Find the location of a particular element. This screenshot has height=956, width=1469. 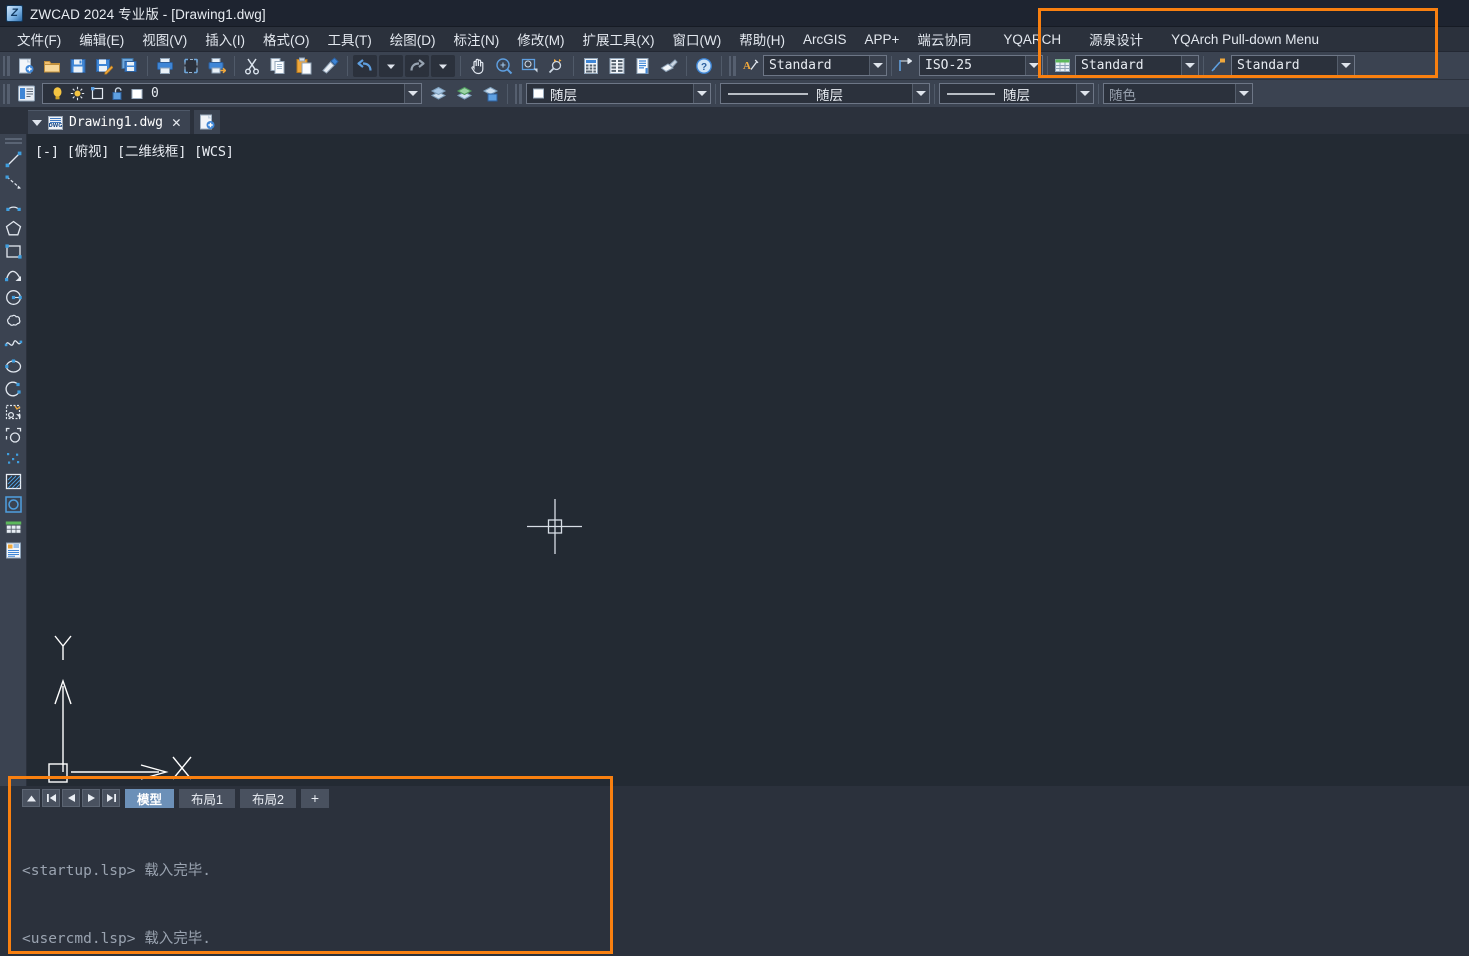

menu-yqarch: YQARCH is located at coordinates (1032, 39).